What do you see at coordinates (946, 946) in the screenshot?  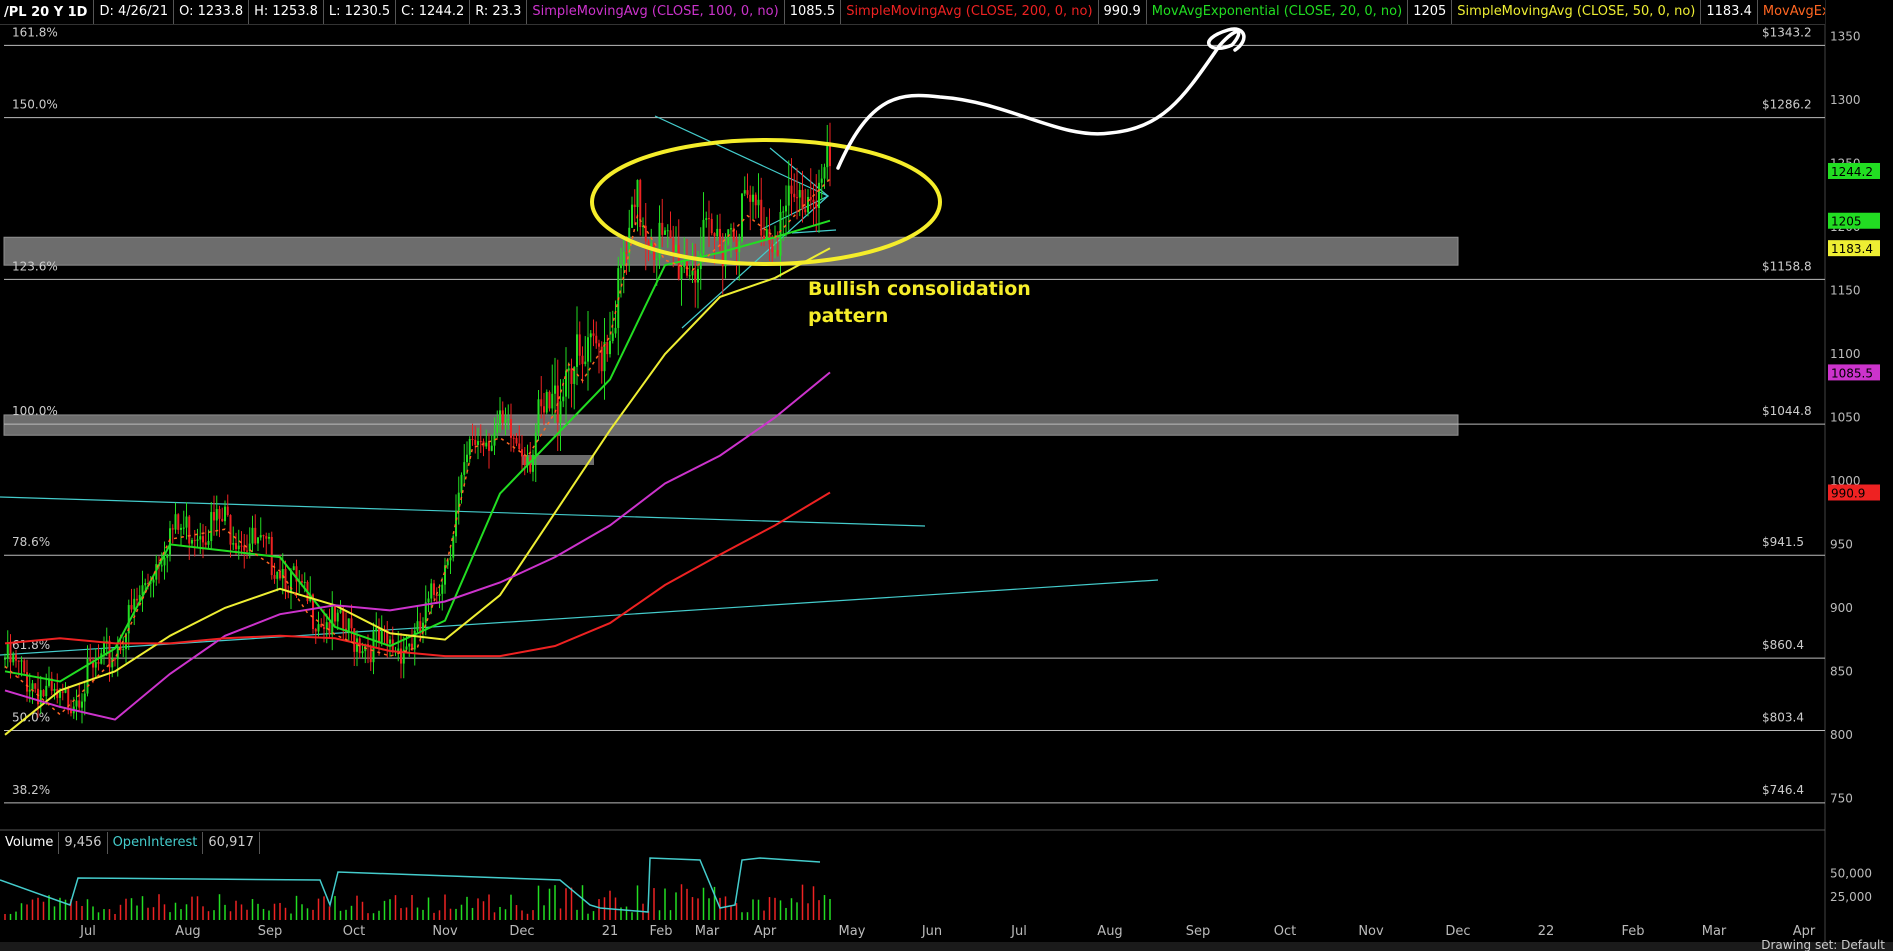 I see `bottom-scrollbar` at bounding box center [946, 946].